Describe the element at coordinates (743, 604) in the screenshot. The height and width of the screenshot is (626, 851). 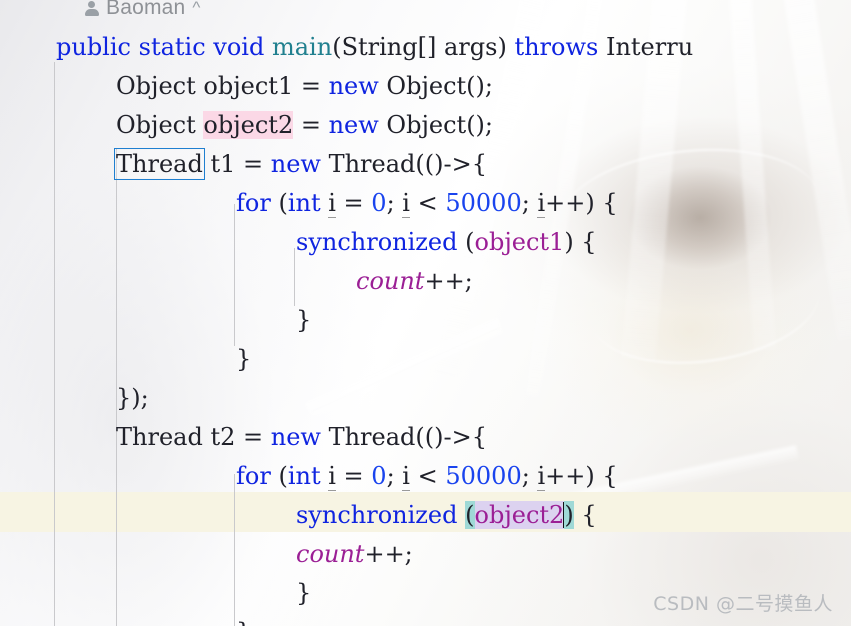
I see `watermark: CSDN @二号摸鱼人` at that location.